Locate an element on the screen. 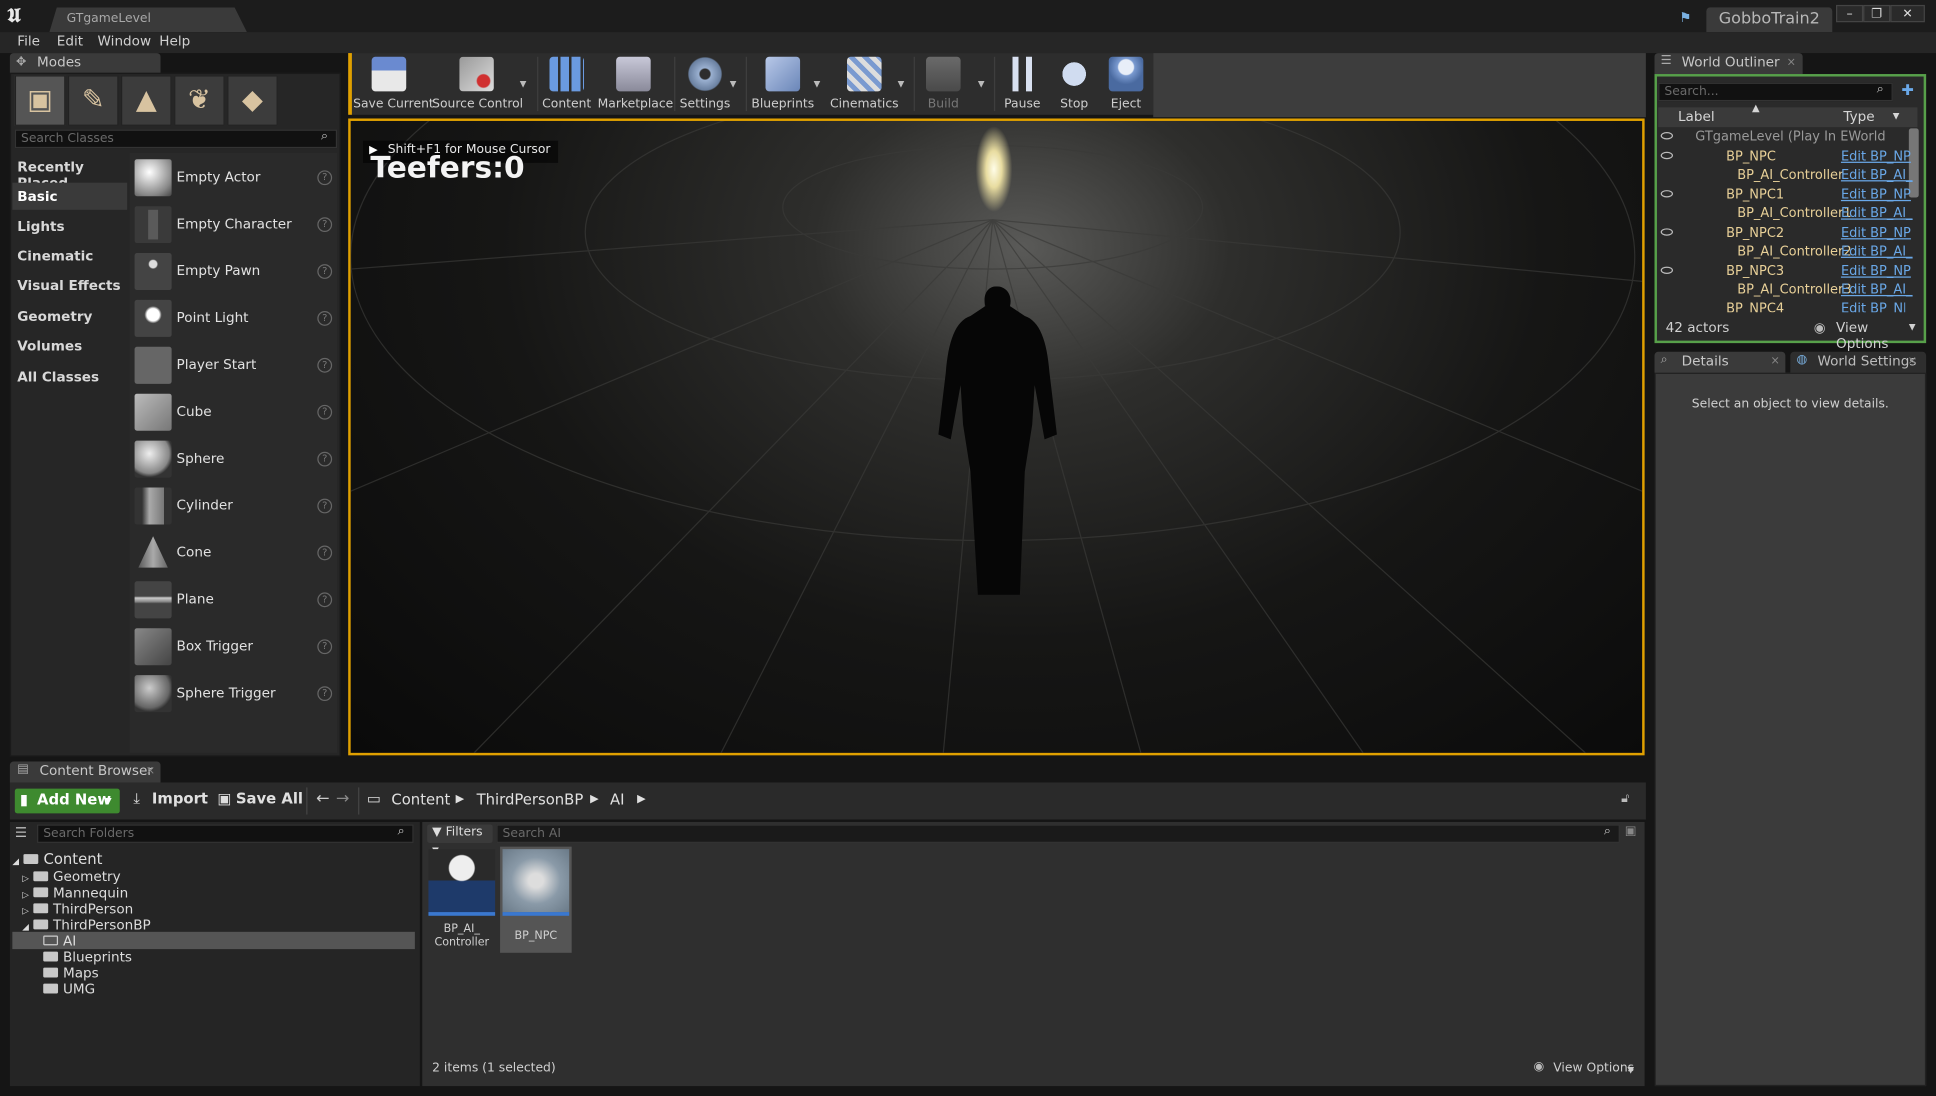 Image resolution: width=1936 pixels, height=1096 pixels. place-mode-icon: ▣ is located at coordinates (40, 100).